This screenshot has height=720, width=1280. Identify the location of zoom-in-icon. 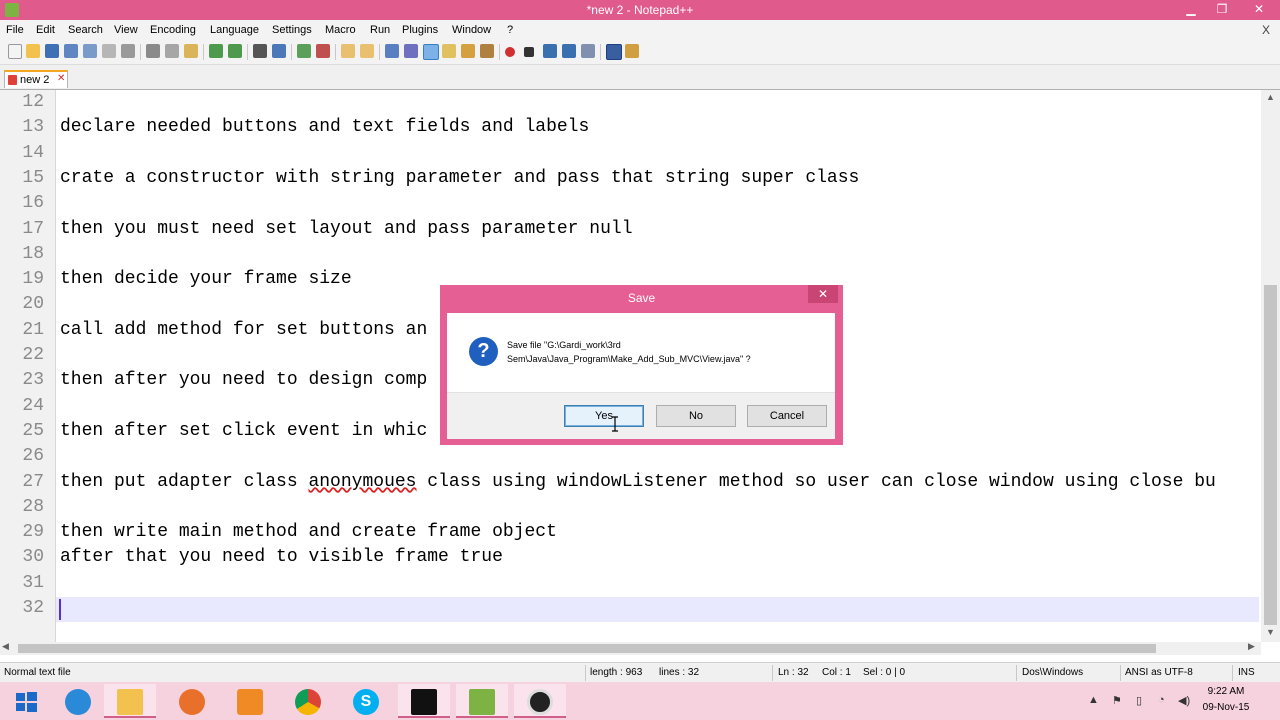
(304, 51).